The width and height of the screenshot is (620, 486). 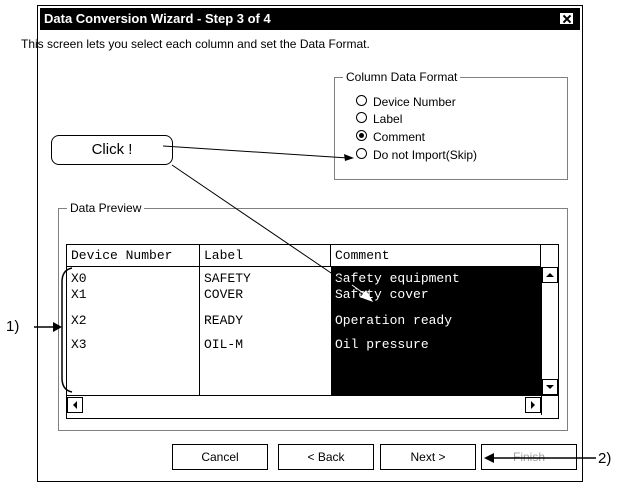 I want to click on marker-2-label: 2), so click(x=605, y=458).